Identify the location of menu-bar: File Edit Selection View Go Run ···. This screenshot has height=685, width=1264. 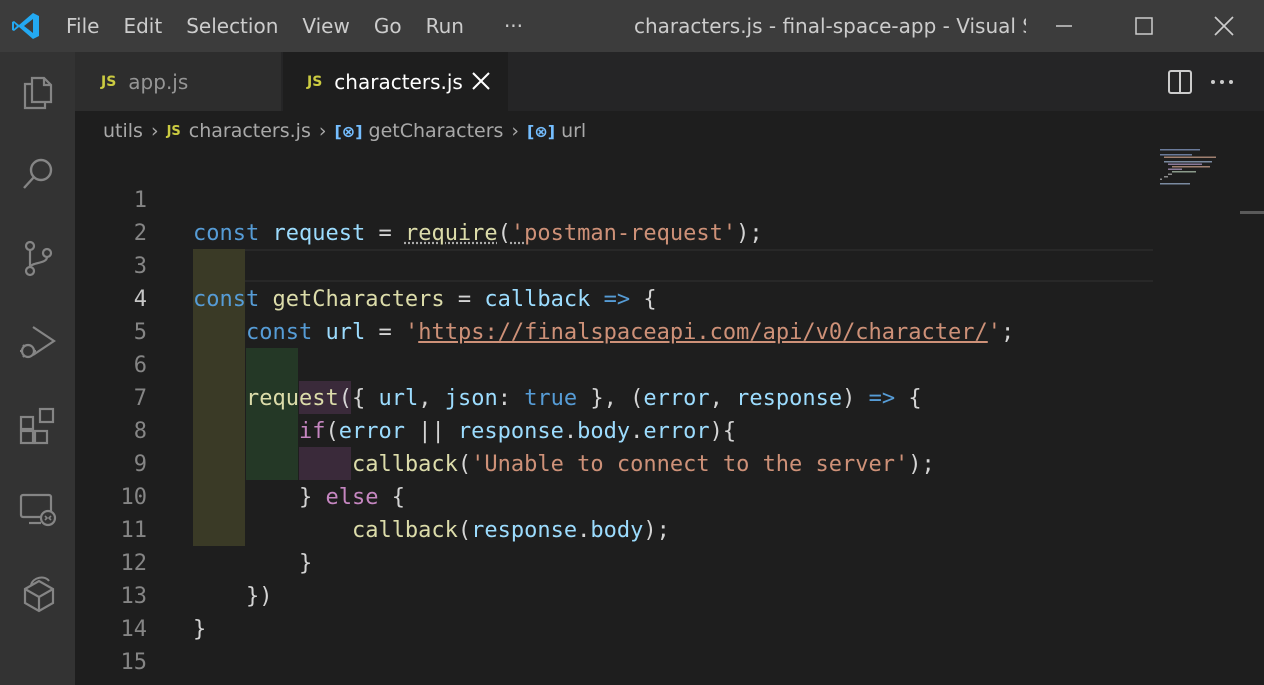
(294, 26).